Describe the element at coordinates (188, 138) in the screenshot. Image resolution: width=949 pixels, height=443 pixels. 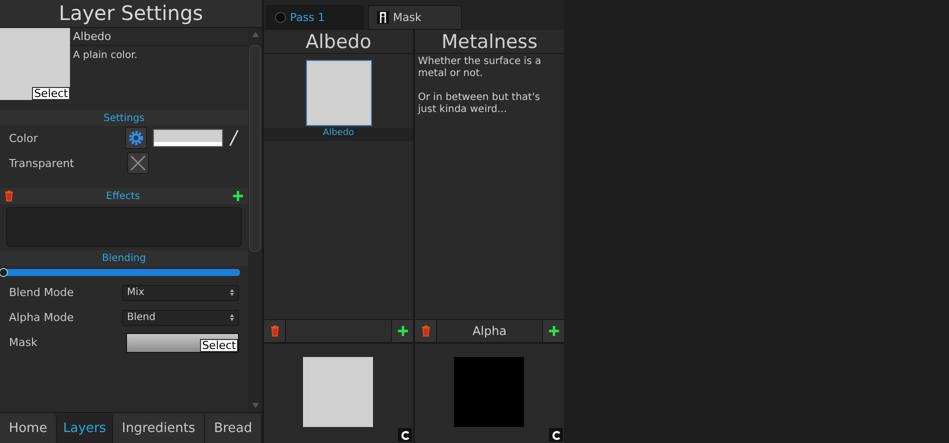
I see `color-field` at that location.